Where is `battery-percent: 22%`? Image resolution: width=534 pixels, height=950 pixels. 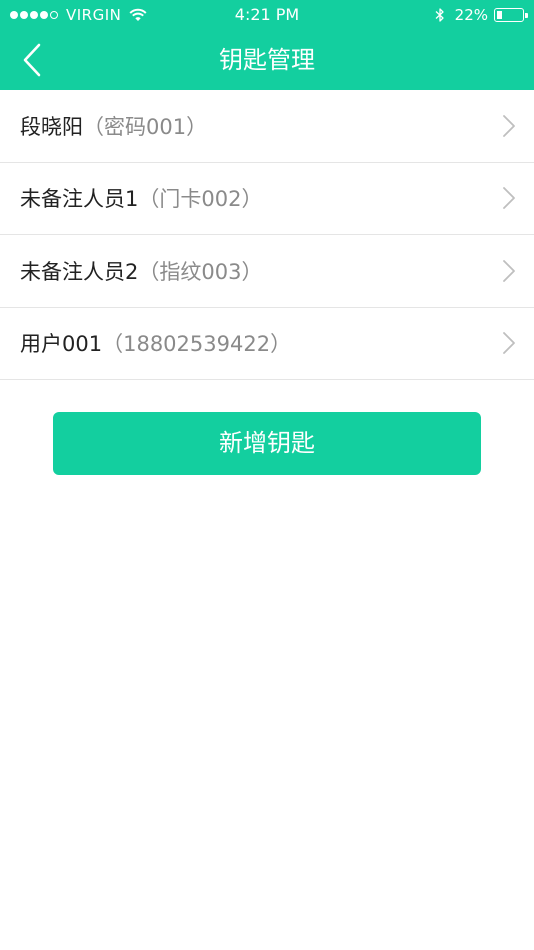
battery-percent: 22% is located at coordinates (471, 15).